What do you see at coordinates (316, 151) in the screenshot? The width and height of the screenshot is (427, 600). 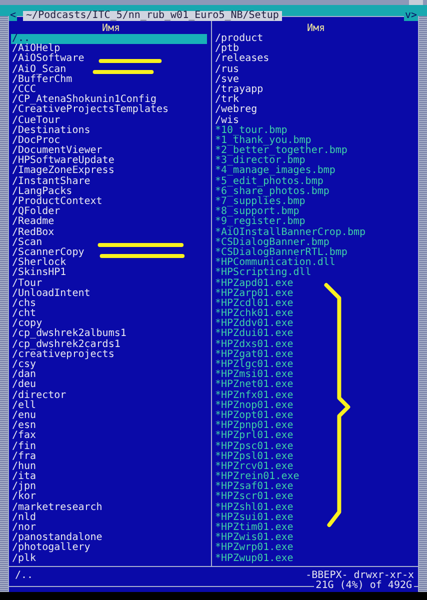 I see `file-list-item: *2_better_together.bmp` at bounding box center [316, 151].